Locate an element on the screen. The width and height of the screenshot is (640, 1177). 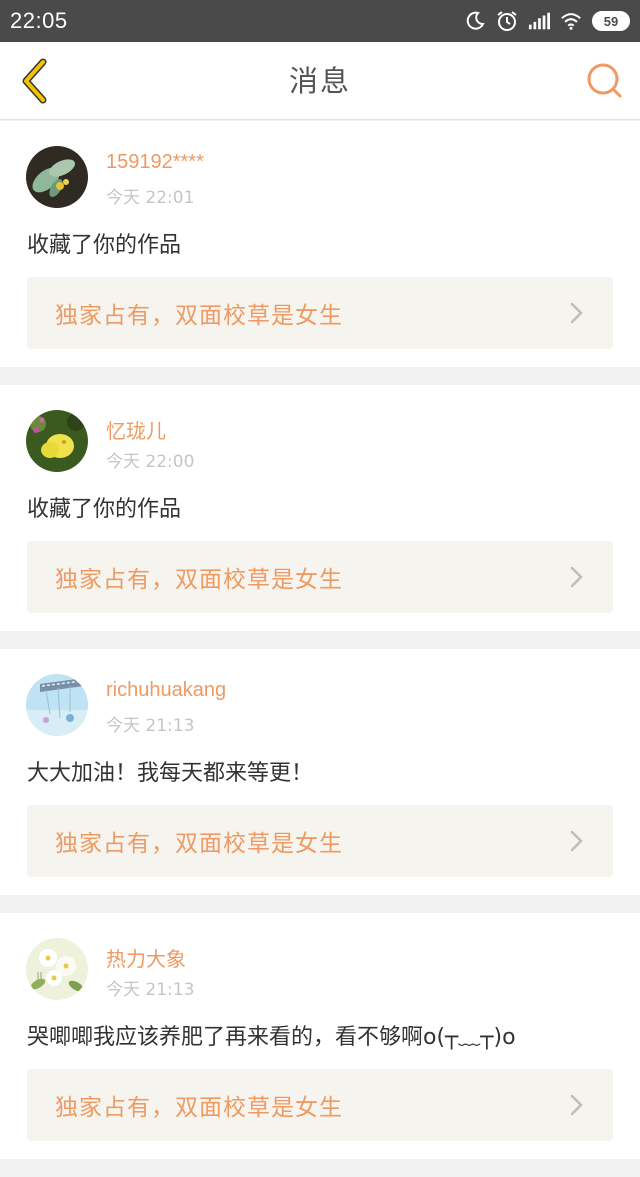
signal-icon is located at coordinates (539, 21).